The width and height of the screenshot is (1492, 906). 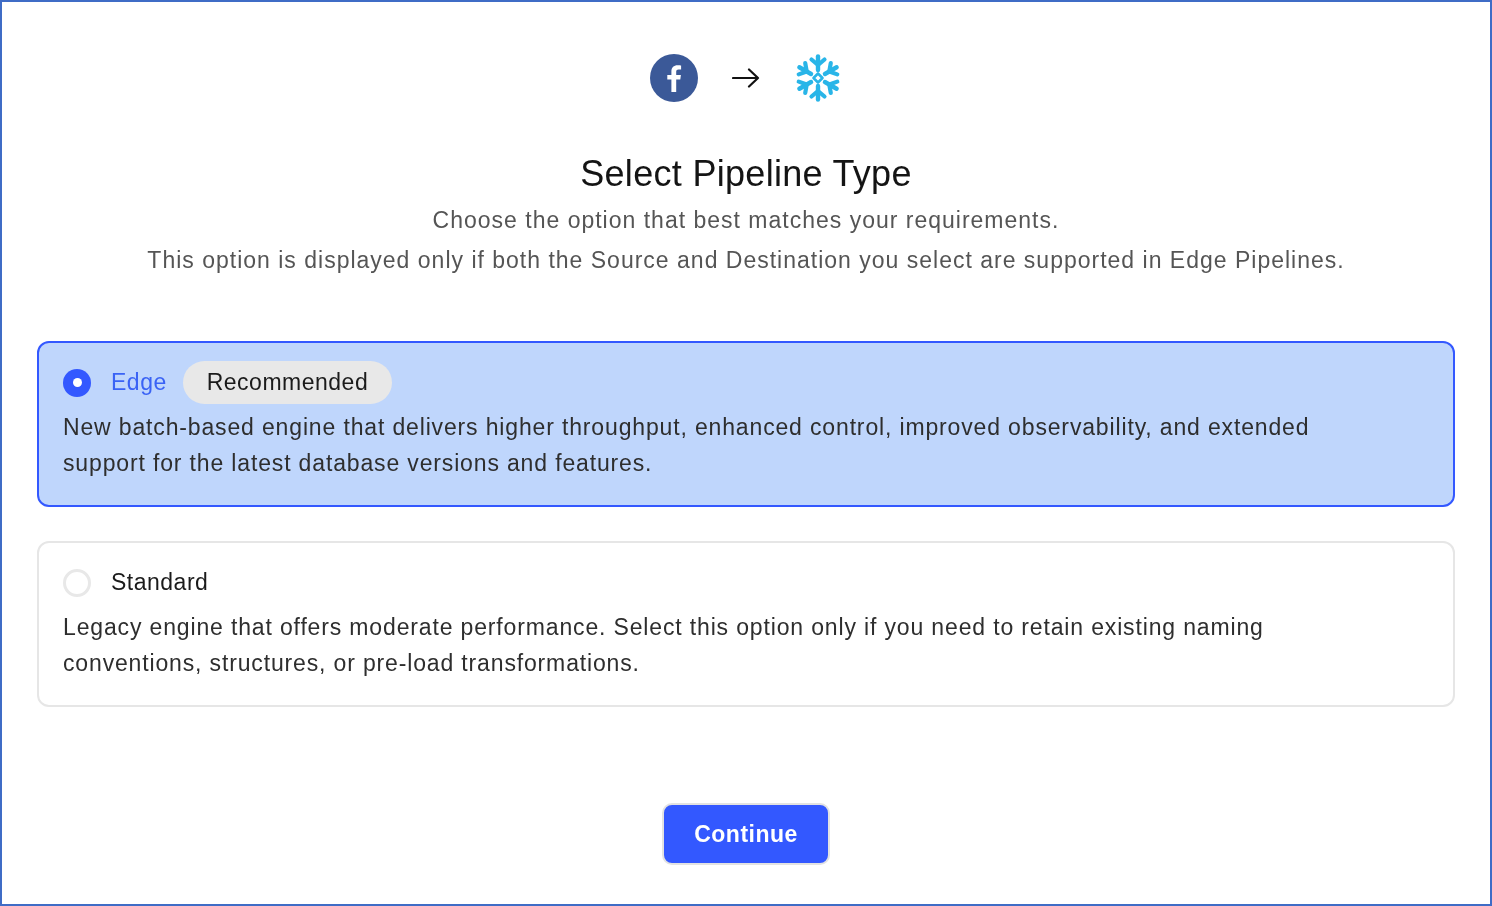 I want to click on option-label: Edge, so click(x=139, y=382).